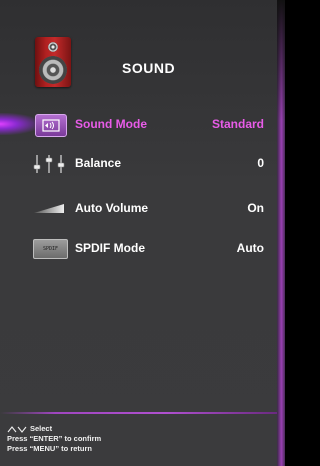 The height and width of the screenshot is (466, 320). I want to click on auto-volume-icon, so click(49, 208).